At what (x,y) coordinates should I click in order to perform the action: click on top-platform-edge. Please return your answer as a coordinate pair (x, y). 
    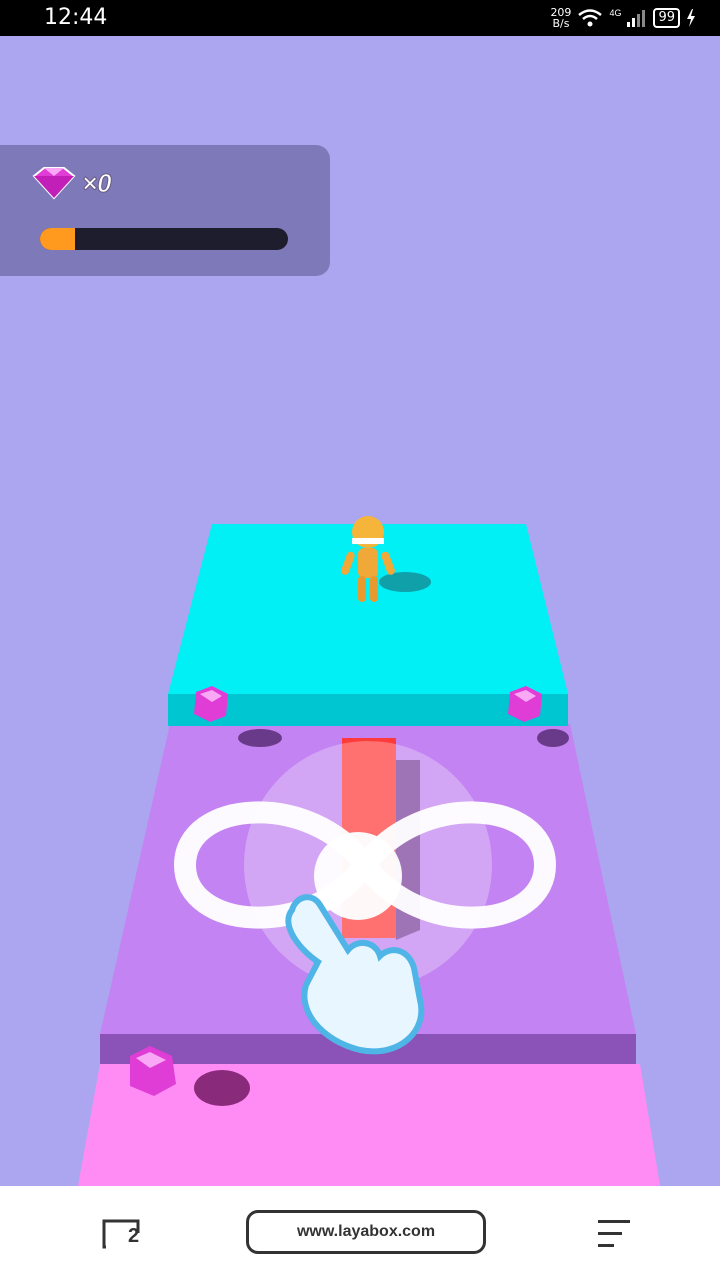
    Looking at the image, I should click on (368, 710).